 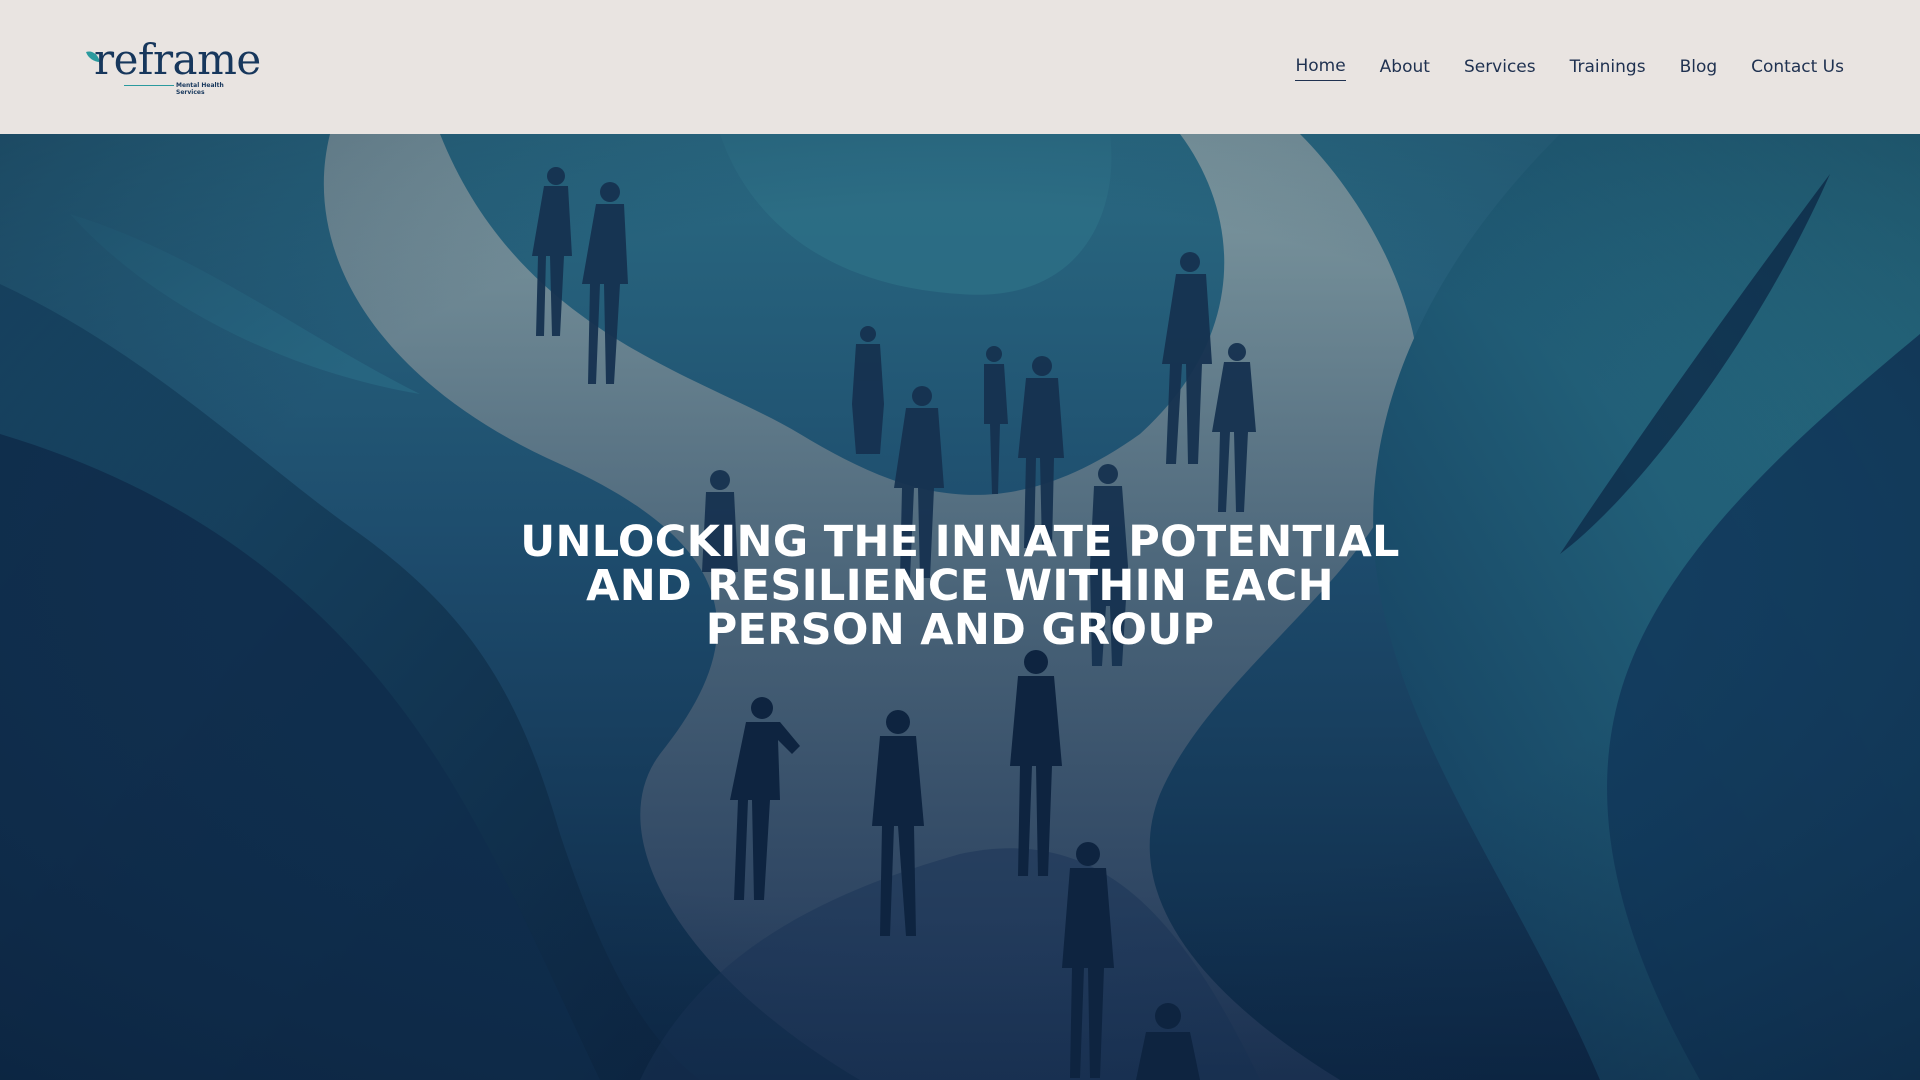 I want to click on nav-trainings: Trainings, so click(x=1608, y=68).